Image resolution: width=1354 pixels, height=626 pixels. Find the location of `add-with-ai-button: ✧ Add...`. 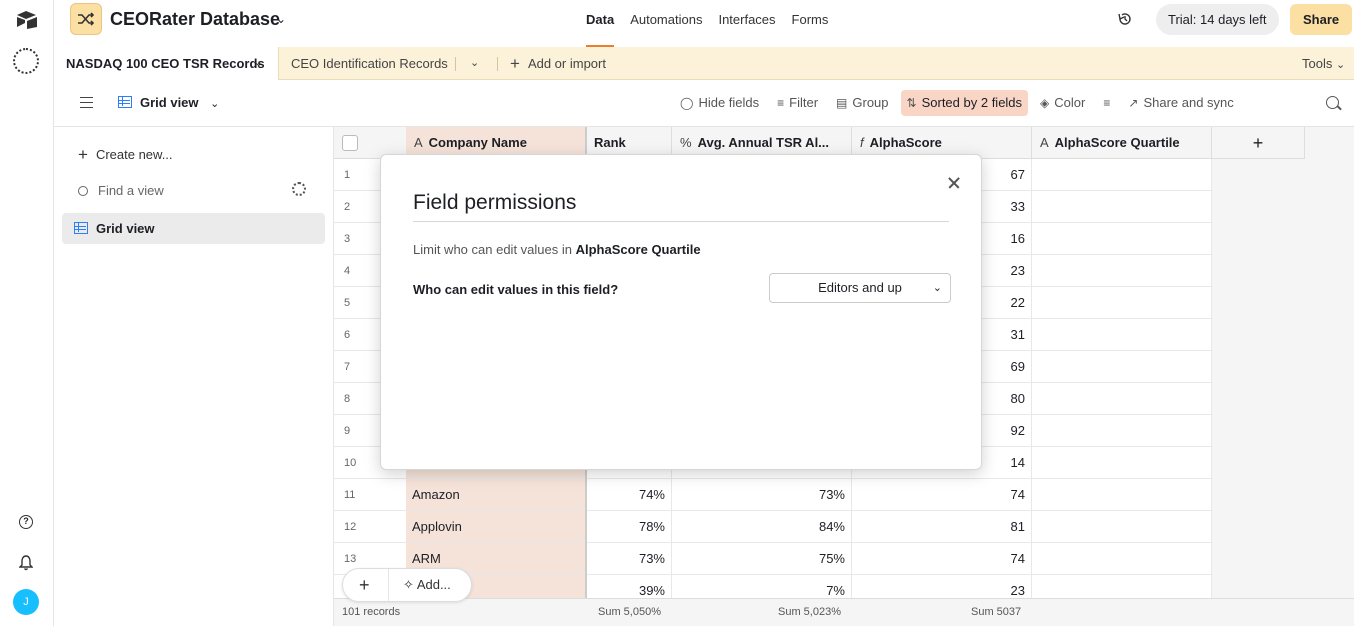

add-with-ai-button: ✧ Add... is located at coordinates (427, 585).